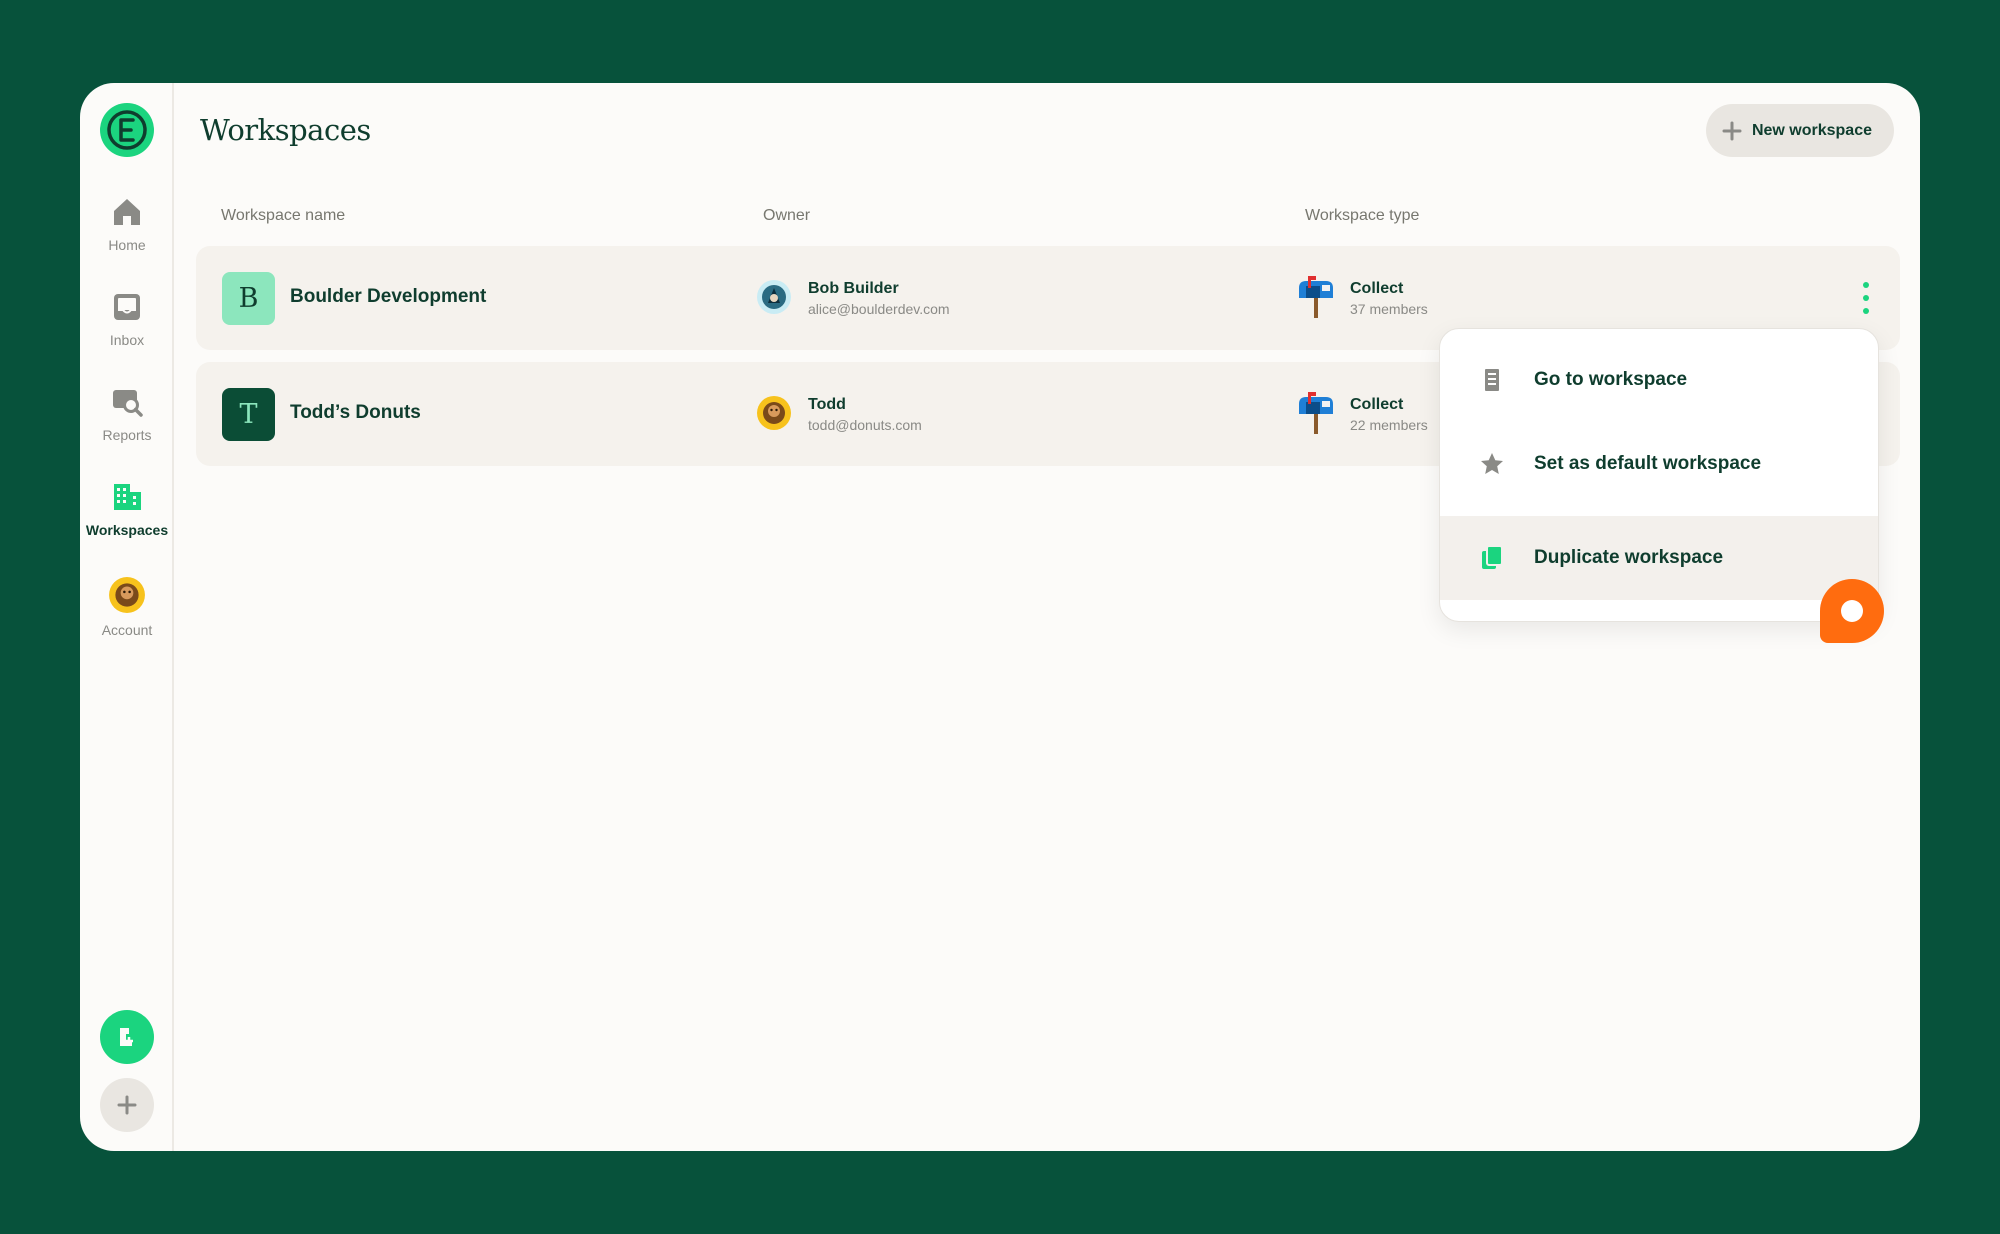 The width and height of the screenshot is (2000, 1234). Describe the element at coordinates (787, 215) in the screenshot. I see `column-header-owner: Owner` at that location.